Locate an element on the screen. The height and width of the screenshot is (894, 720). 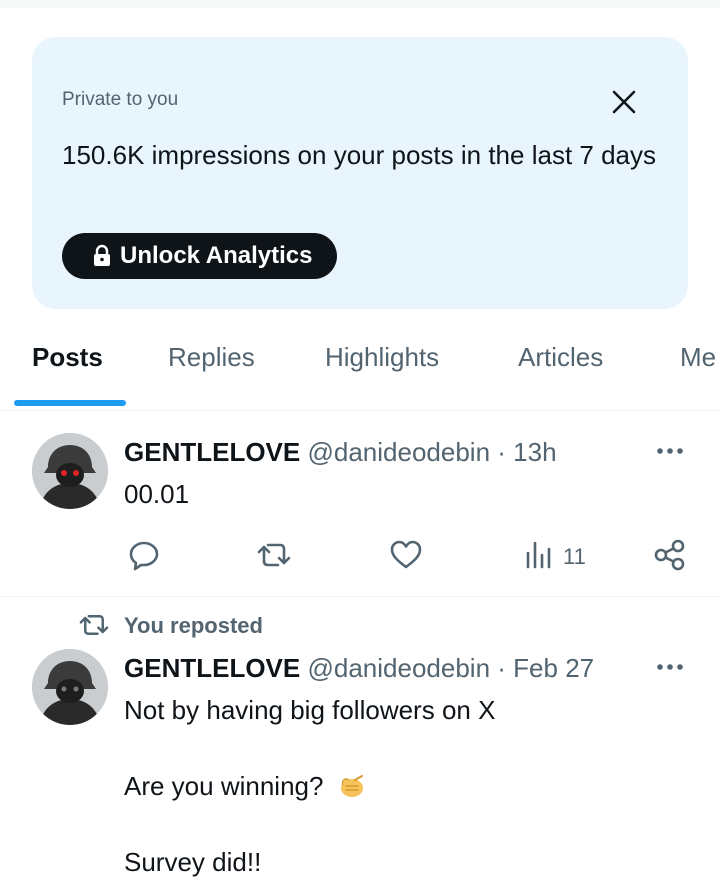
post-text-question: Are you winning? is located at coordinates (224, 786).